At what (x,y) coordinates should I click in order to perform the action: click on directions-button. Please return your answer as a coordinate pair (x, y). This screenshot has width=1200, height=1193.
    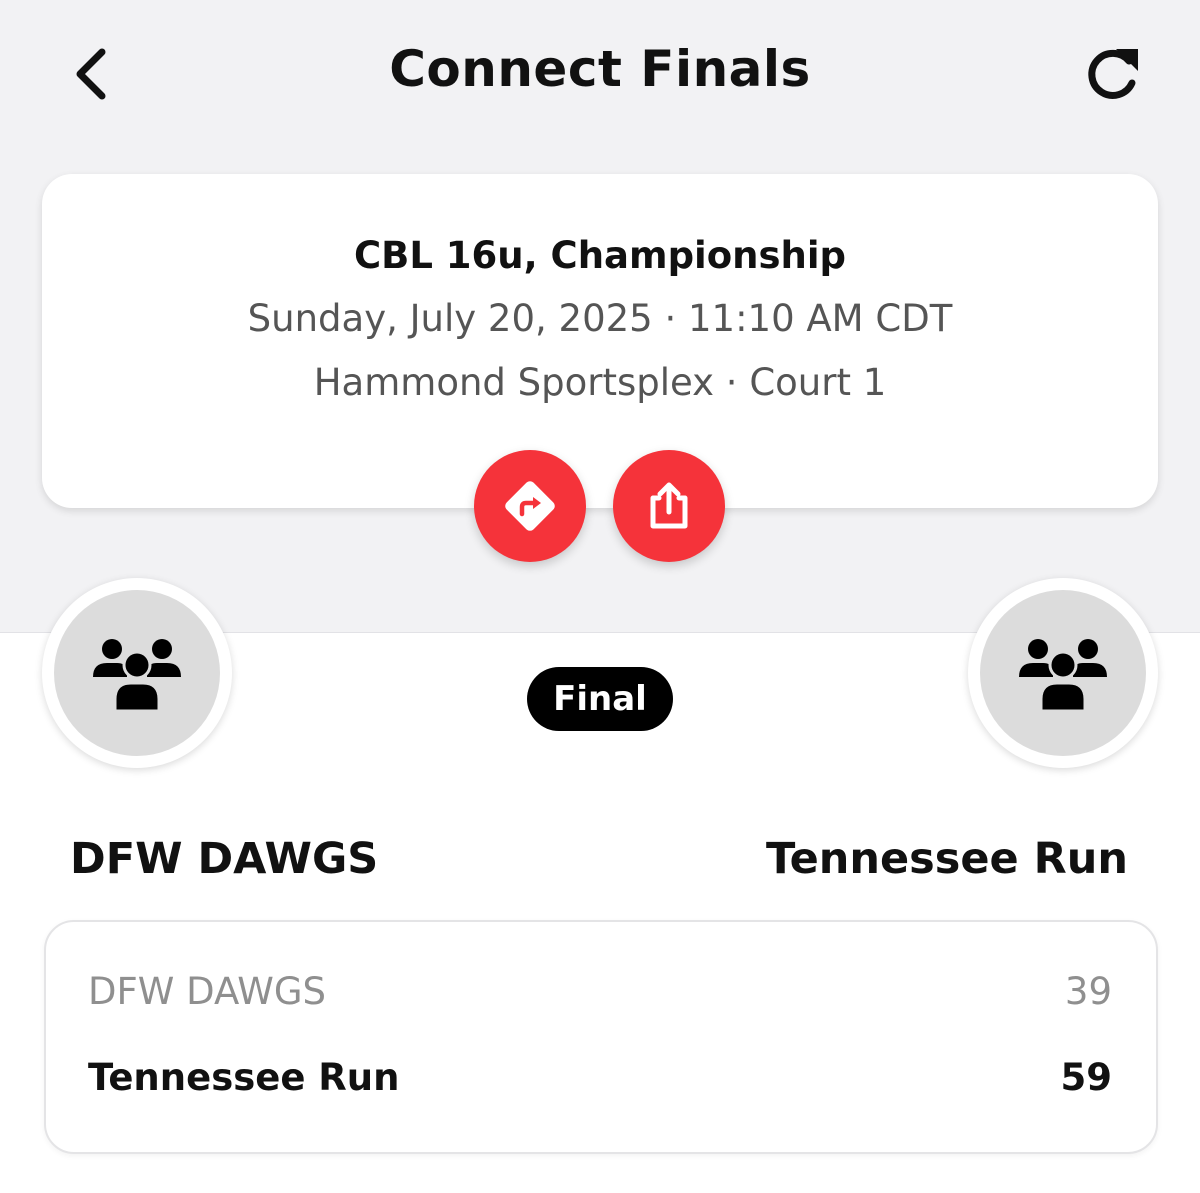
    Looking at the image, I should click on (530, 506).